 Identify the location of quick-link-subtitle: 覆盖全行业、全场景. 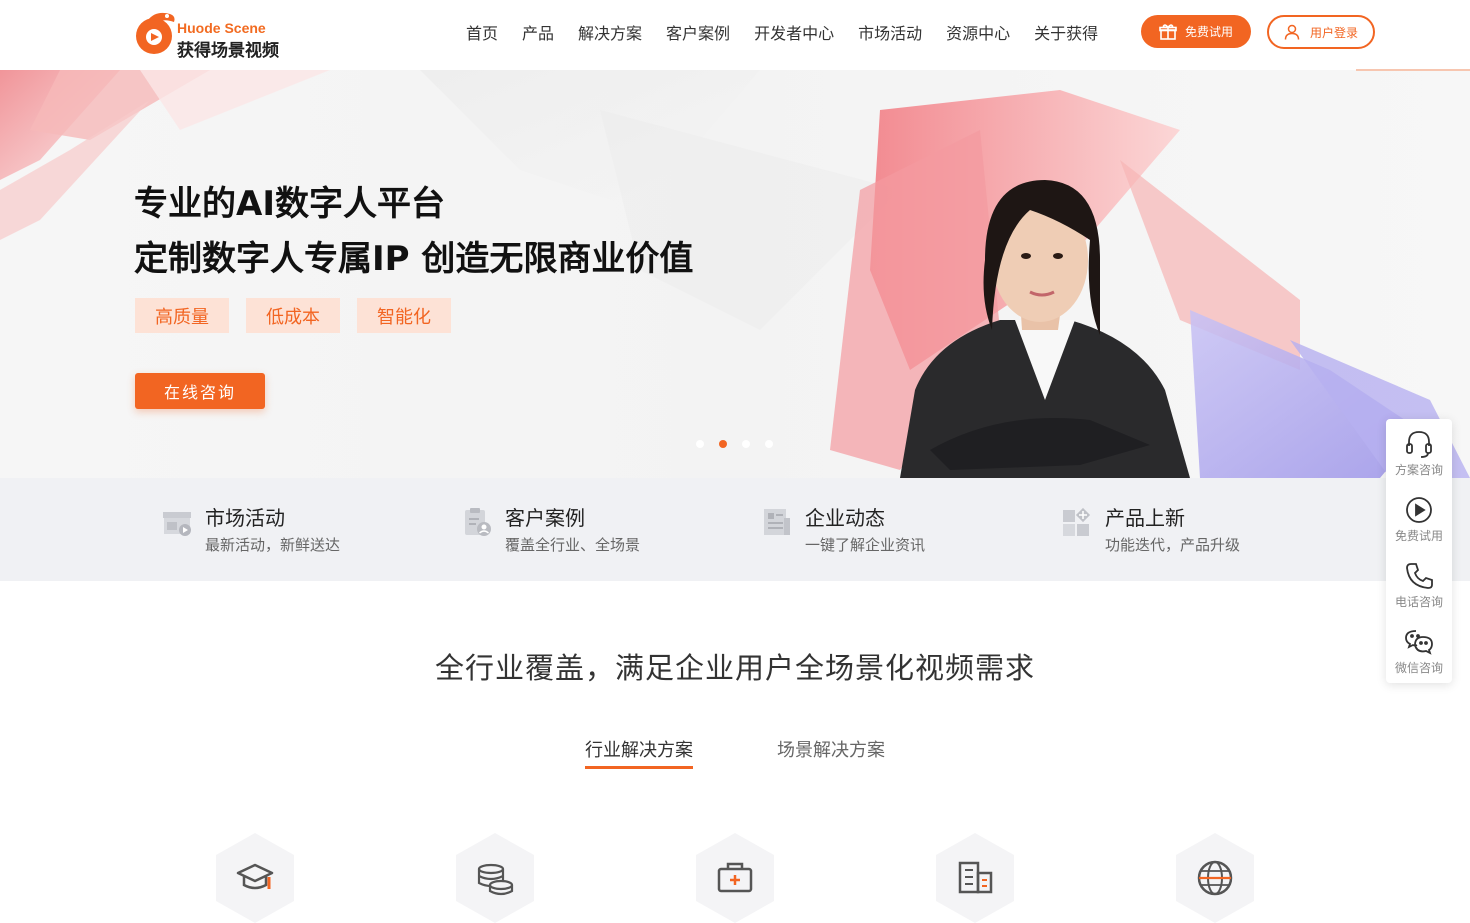
(573, 545).